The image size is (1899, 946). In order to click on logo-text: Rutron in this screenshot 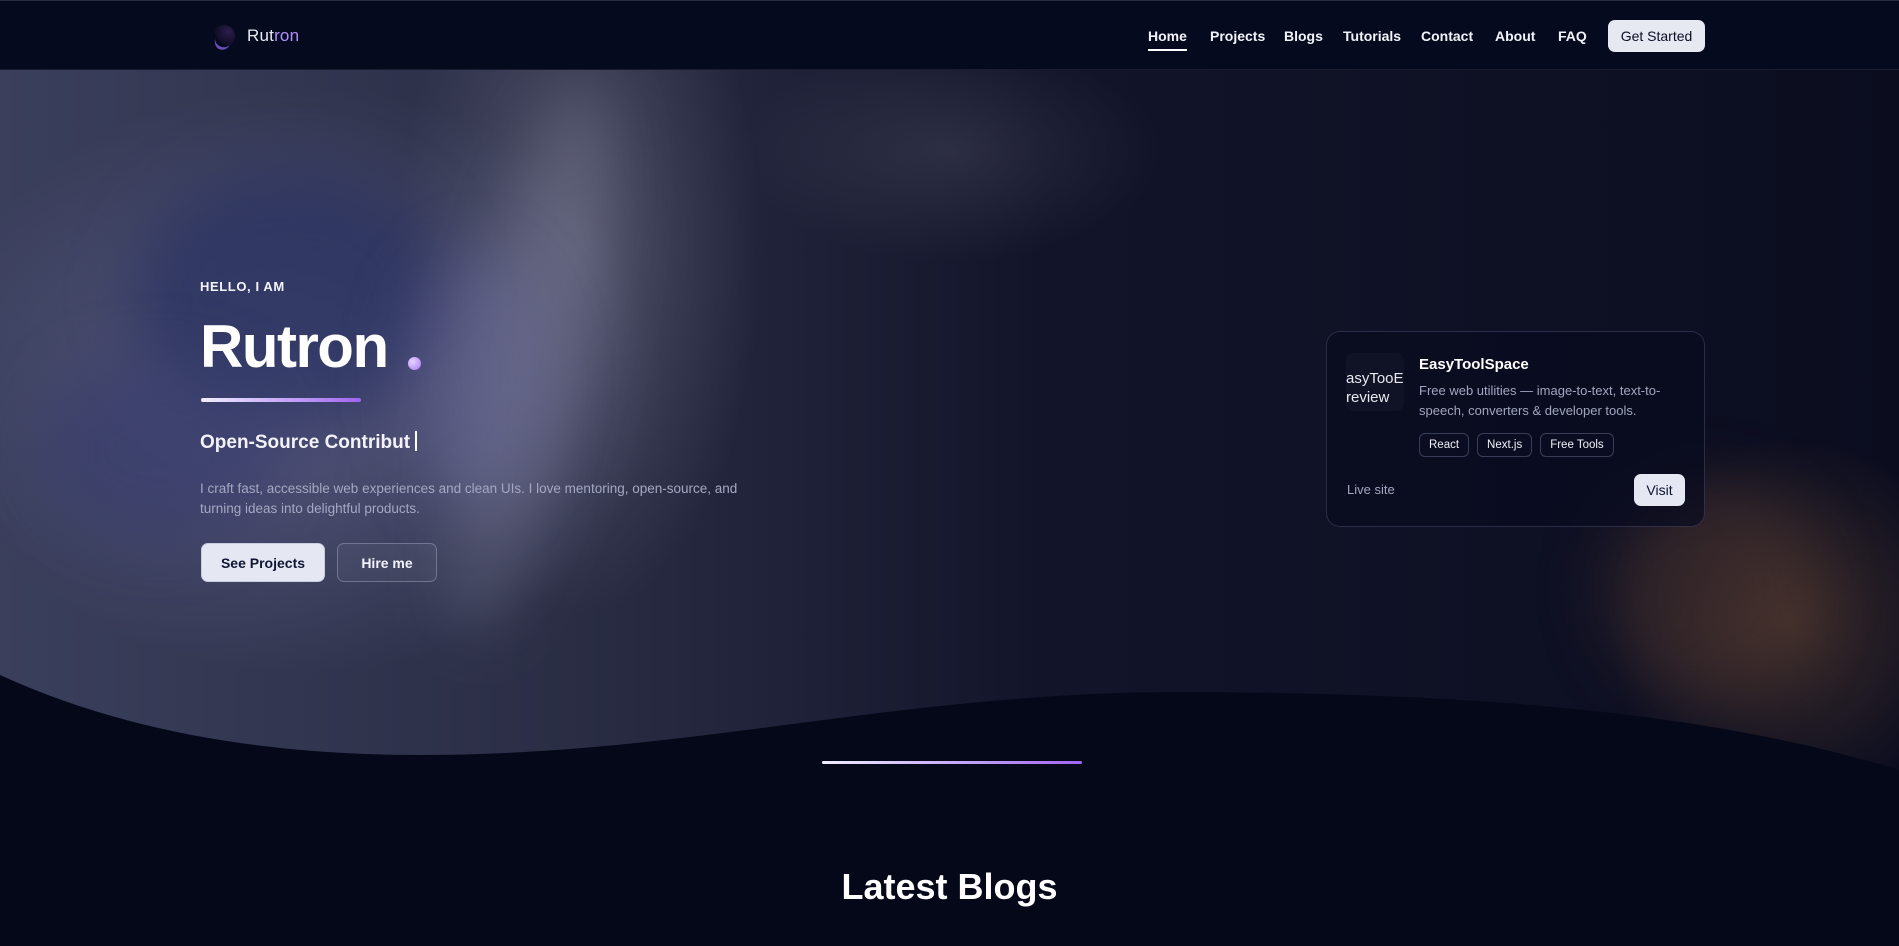, I will do `click(273, 35)`.